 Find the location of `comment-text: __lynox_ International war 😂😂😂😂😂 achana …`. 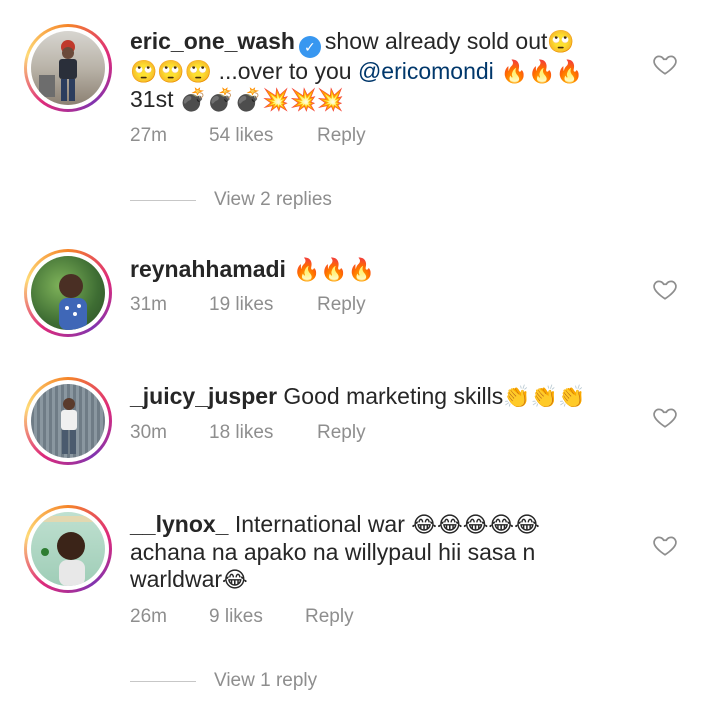

comment-text: __lynox_ International war 😂😂😂😂😂 achana … is located at coordinates (380, 552).